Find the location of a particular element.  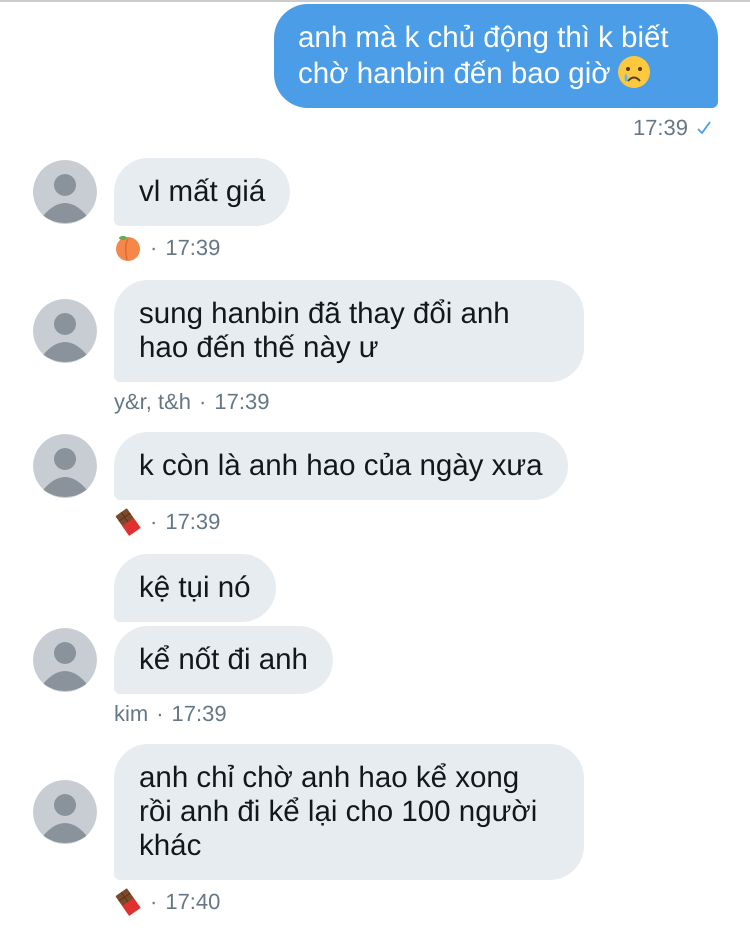

message-bubble: anh chỉ chờ anh hao kể xong rồi anh đi kể lại cho 100 người khác is located at coordinates (349, 812).